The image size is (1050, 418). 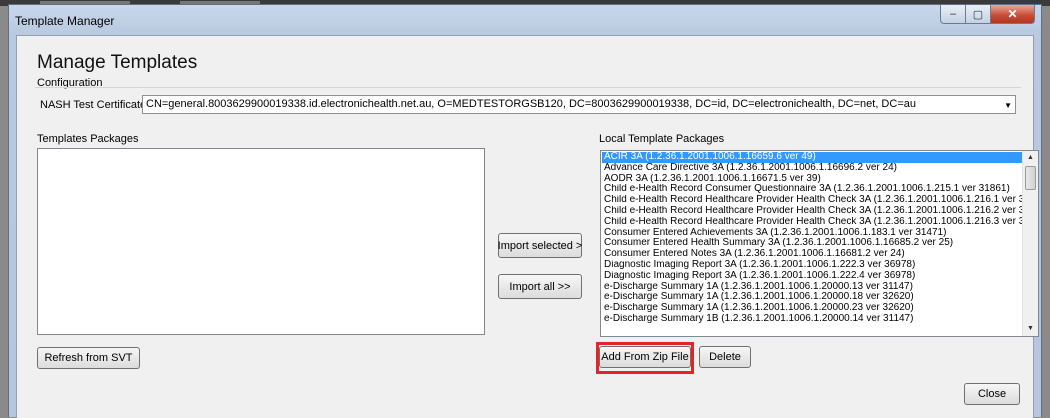 What do you see at coordinates (117, 62) in the screenshot?
I see `page-title: Manage Templates` at bounding box center [117, 62].